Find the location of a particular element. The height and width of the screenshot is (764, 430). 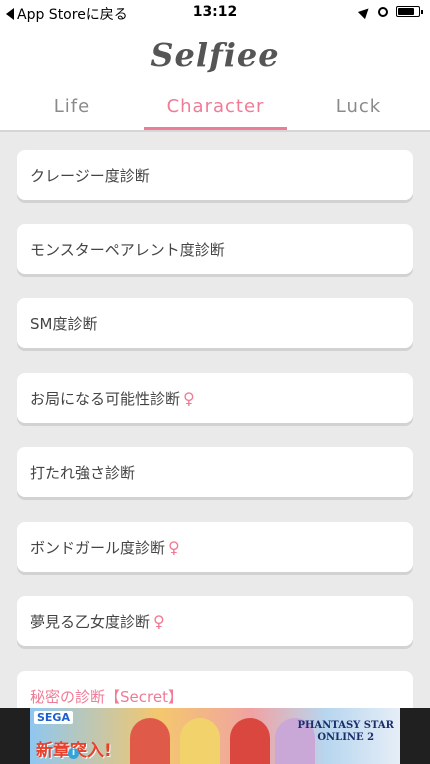

list-item-label: モンスターペアレント度診断 is located at coordinates (127, 249).